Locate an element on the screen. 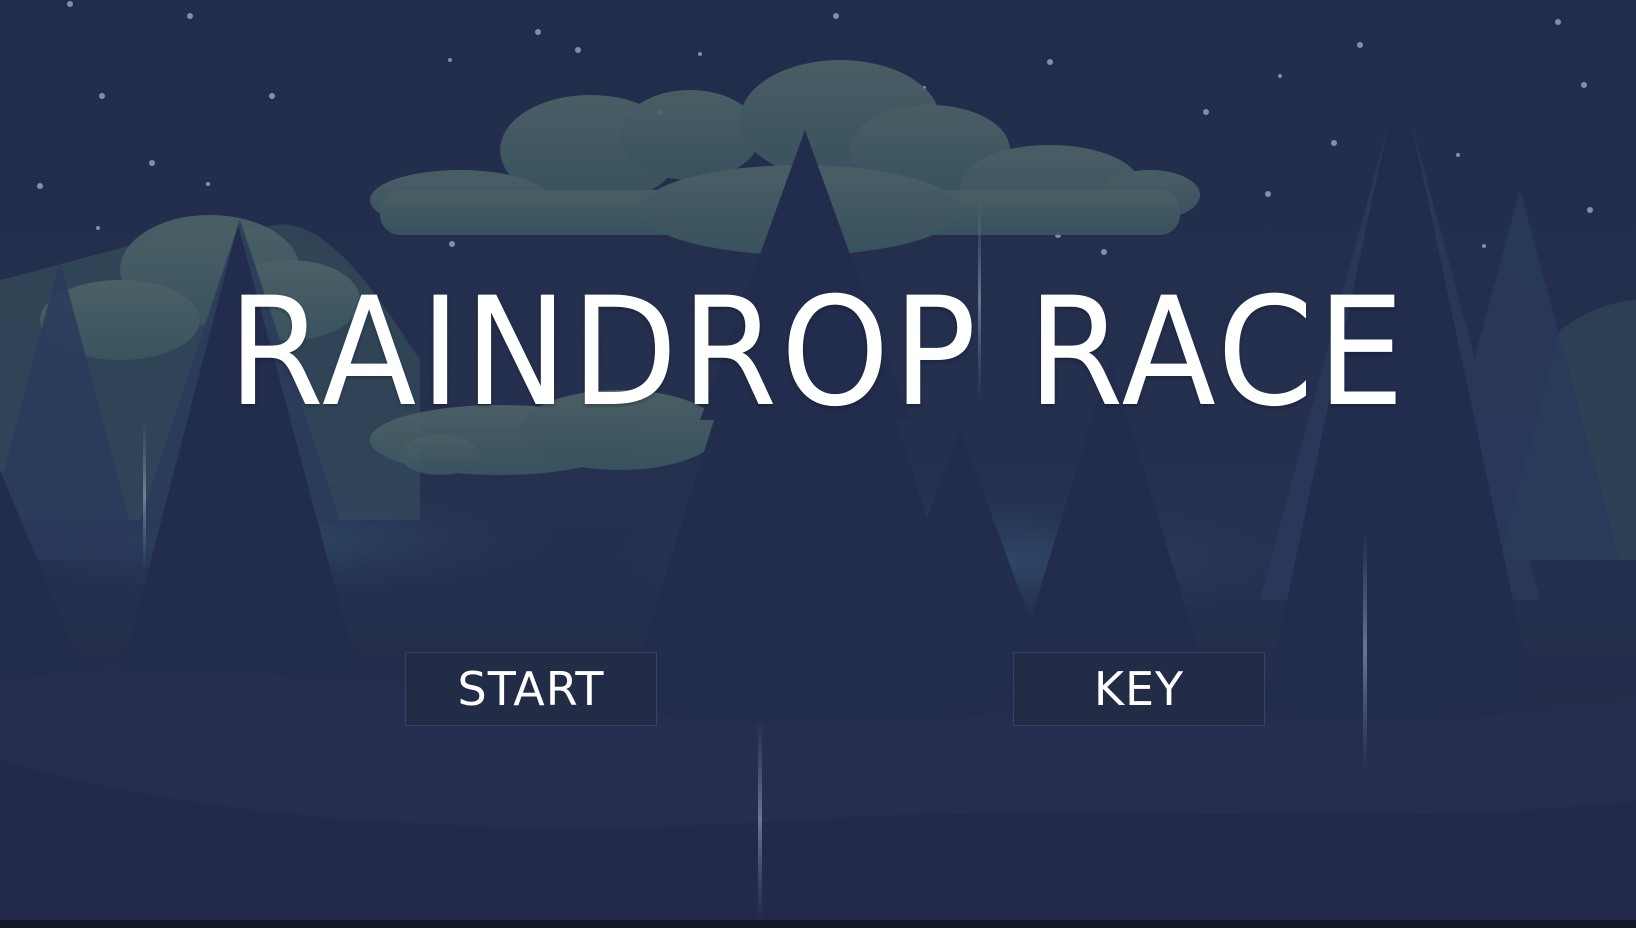 The height and width of the screenshot is (928, 1636). bottom-edge-bar is located at coordinates (818, 924).